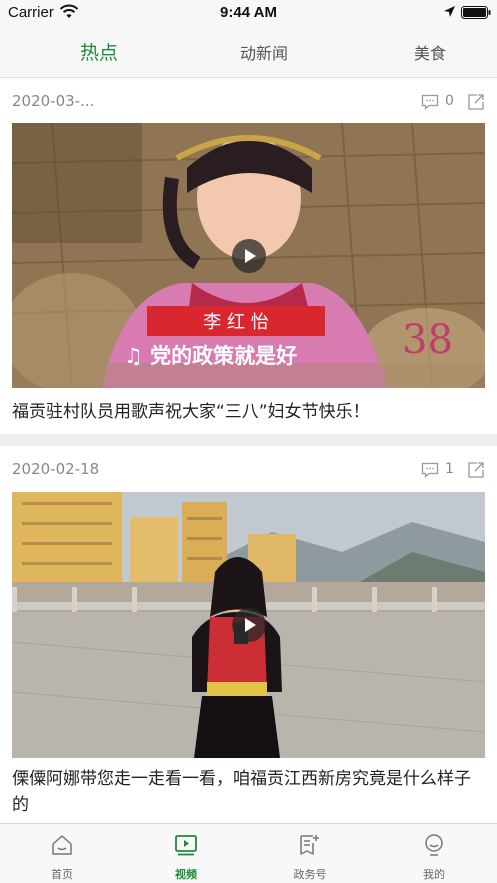 The width and height of the screenshot is (497, 883). I want to click on battery-icon, so click(476, 12).